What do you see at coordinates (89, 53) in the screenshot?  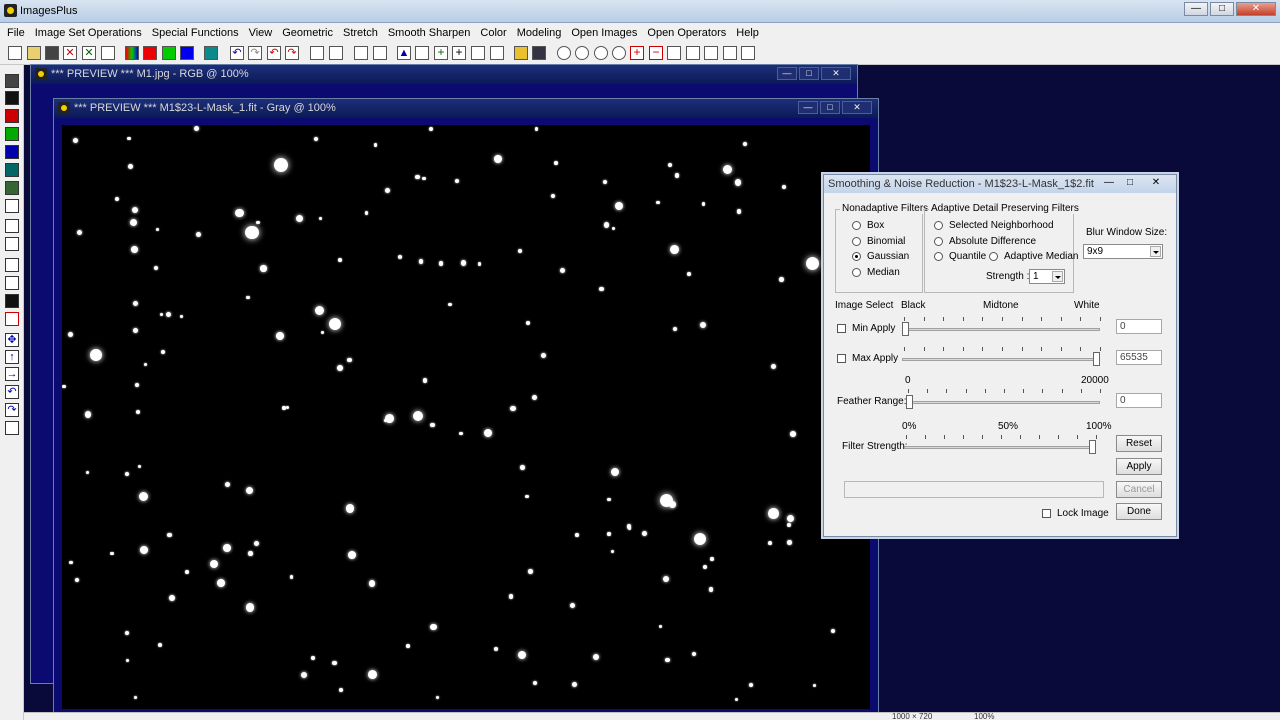 I see `cancel-icon: ✕` at bounding box center [89, 53].